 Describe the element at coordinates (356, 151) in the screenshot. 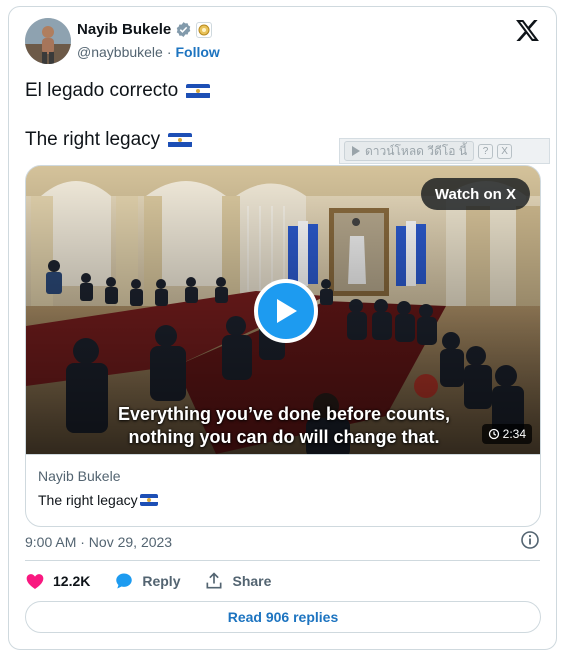

I see `play-small-icon` at that location.